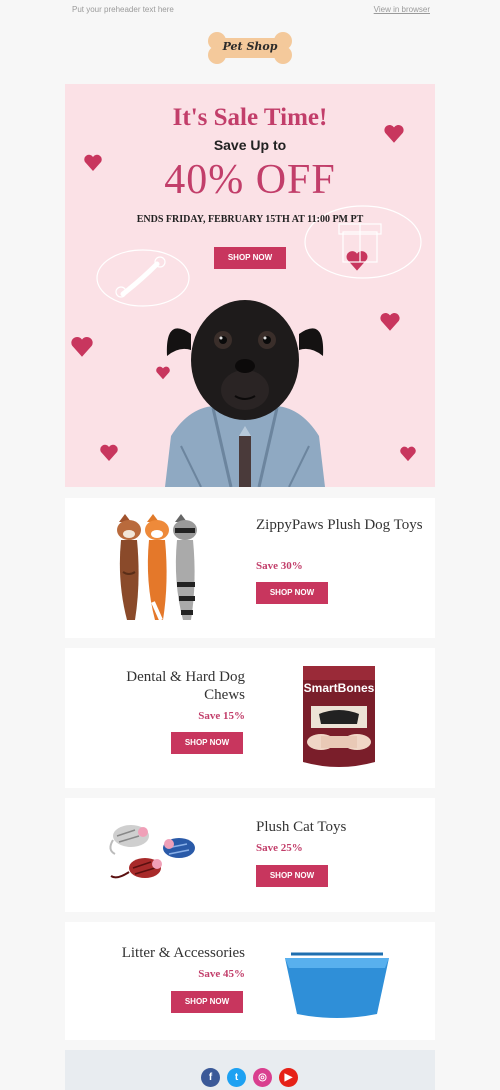 Image resolution: width=500 pixels, height=1090 pixels. Describe the element at coordinates (339, 525) in the screenshot. I see `product-name: ZippyPaws Plush Dog Toys` at that location.